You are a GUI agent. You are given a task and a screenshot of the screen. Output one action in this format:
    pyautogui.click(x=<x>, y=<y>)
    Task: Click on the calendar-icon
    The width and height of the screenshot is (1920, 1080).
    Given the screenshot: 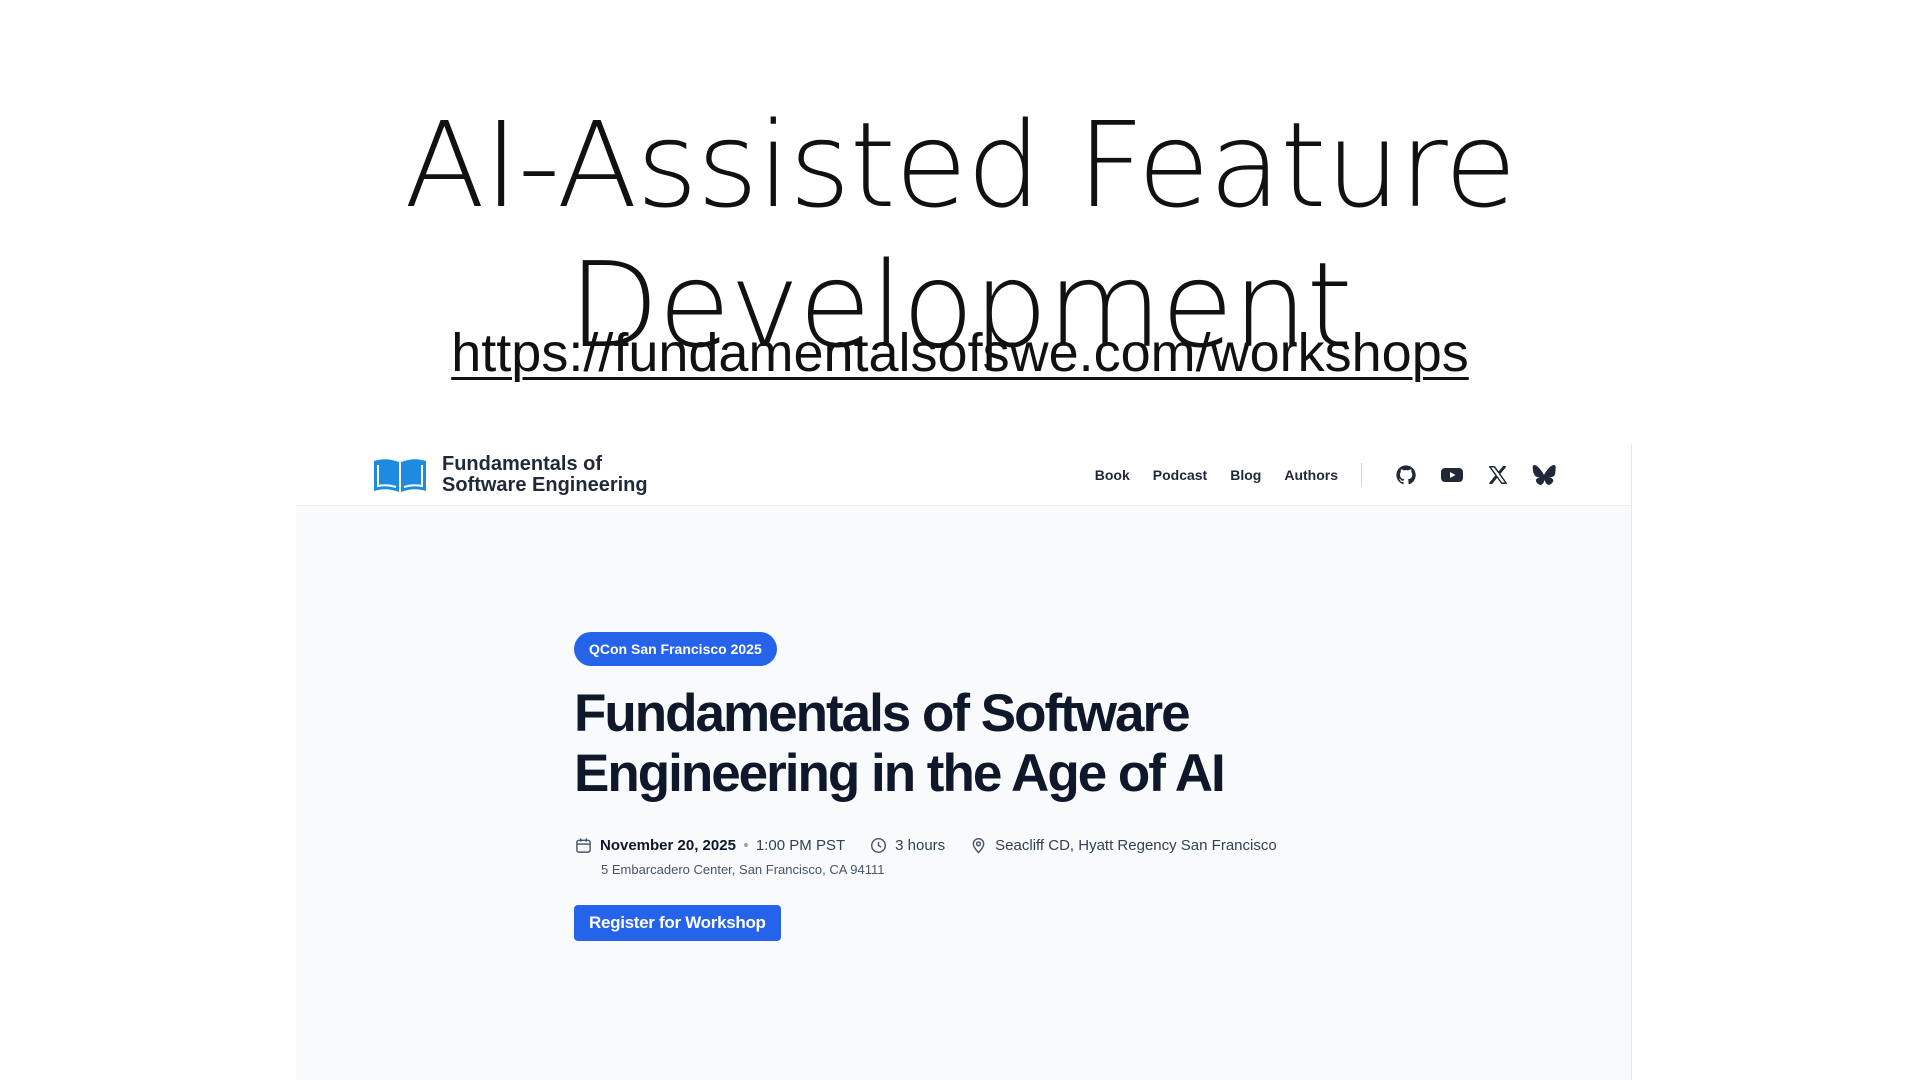 What is the action you would take?
    pyautogui.click(x=583, y=845)
    